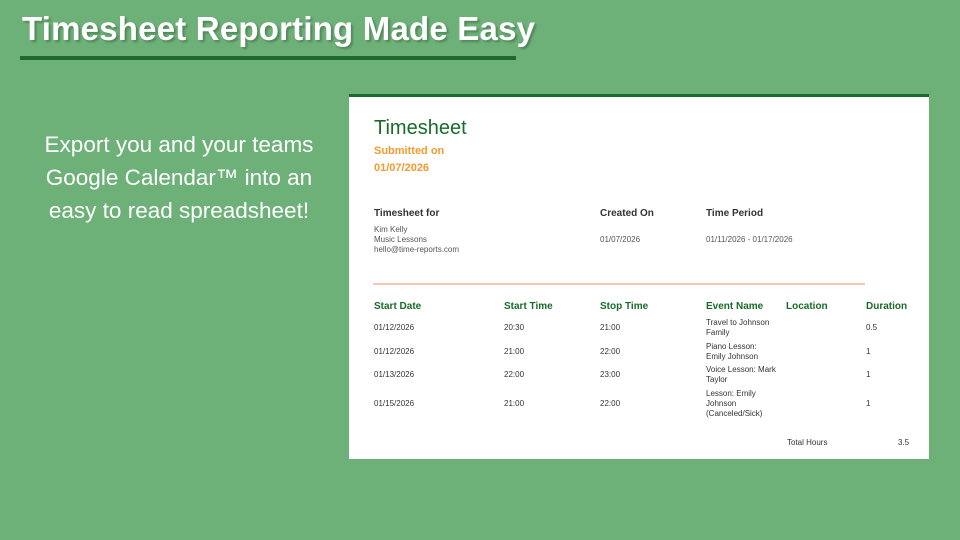  What do you see at coordinates (268, 58) in the screenshot?
I see `title-underline` at bounding box center [268, 58].